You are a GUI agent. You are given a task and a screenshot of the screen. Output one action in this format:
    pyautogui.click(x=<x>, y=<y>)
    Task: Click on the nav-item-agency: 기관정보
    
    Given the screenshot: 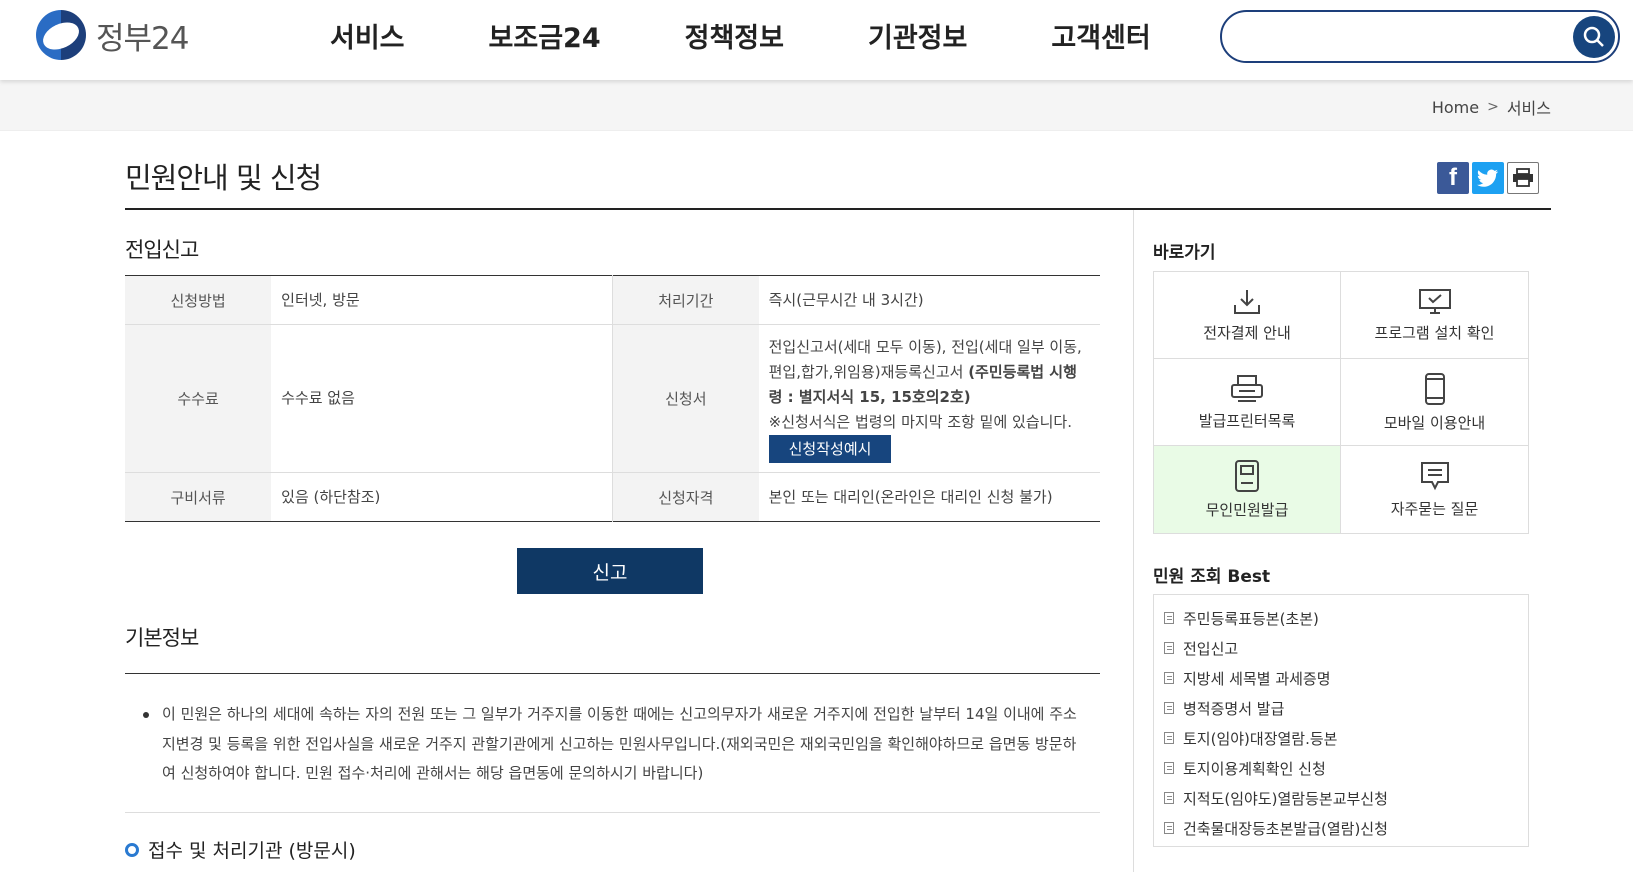 What is the action you would take?
    pyautogui.click(x=917, y=35)
    